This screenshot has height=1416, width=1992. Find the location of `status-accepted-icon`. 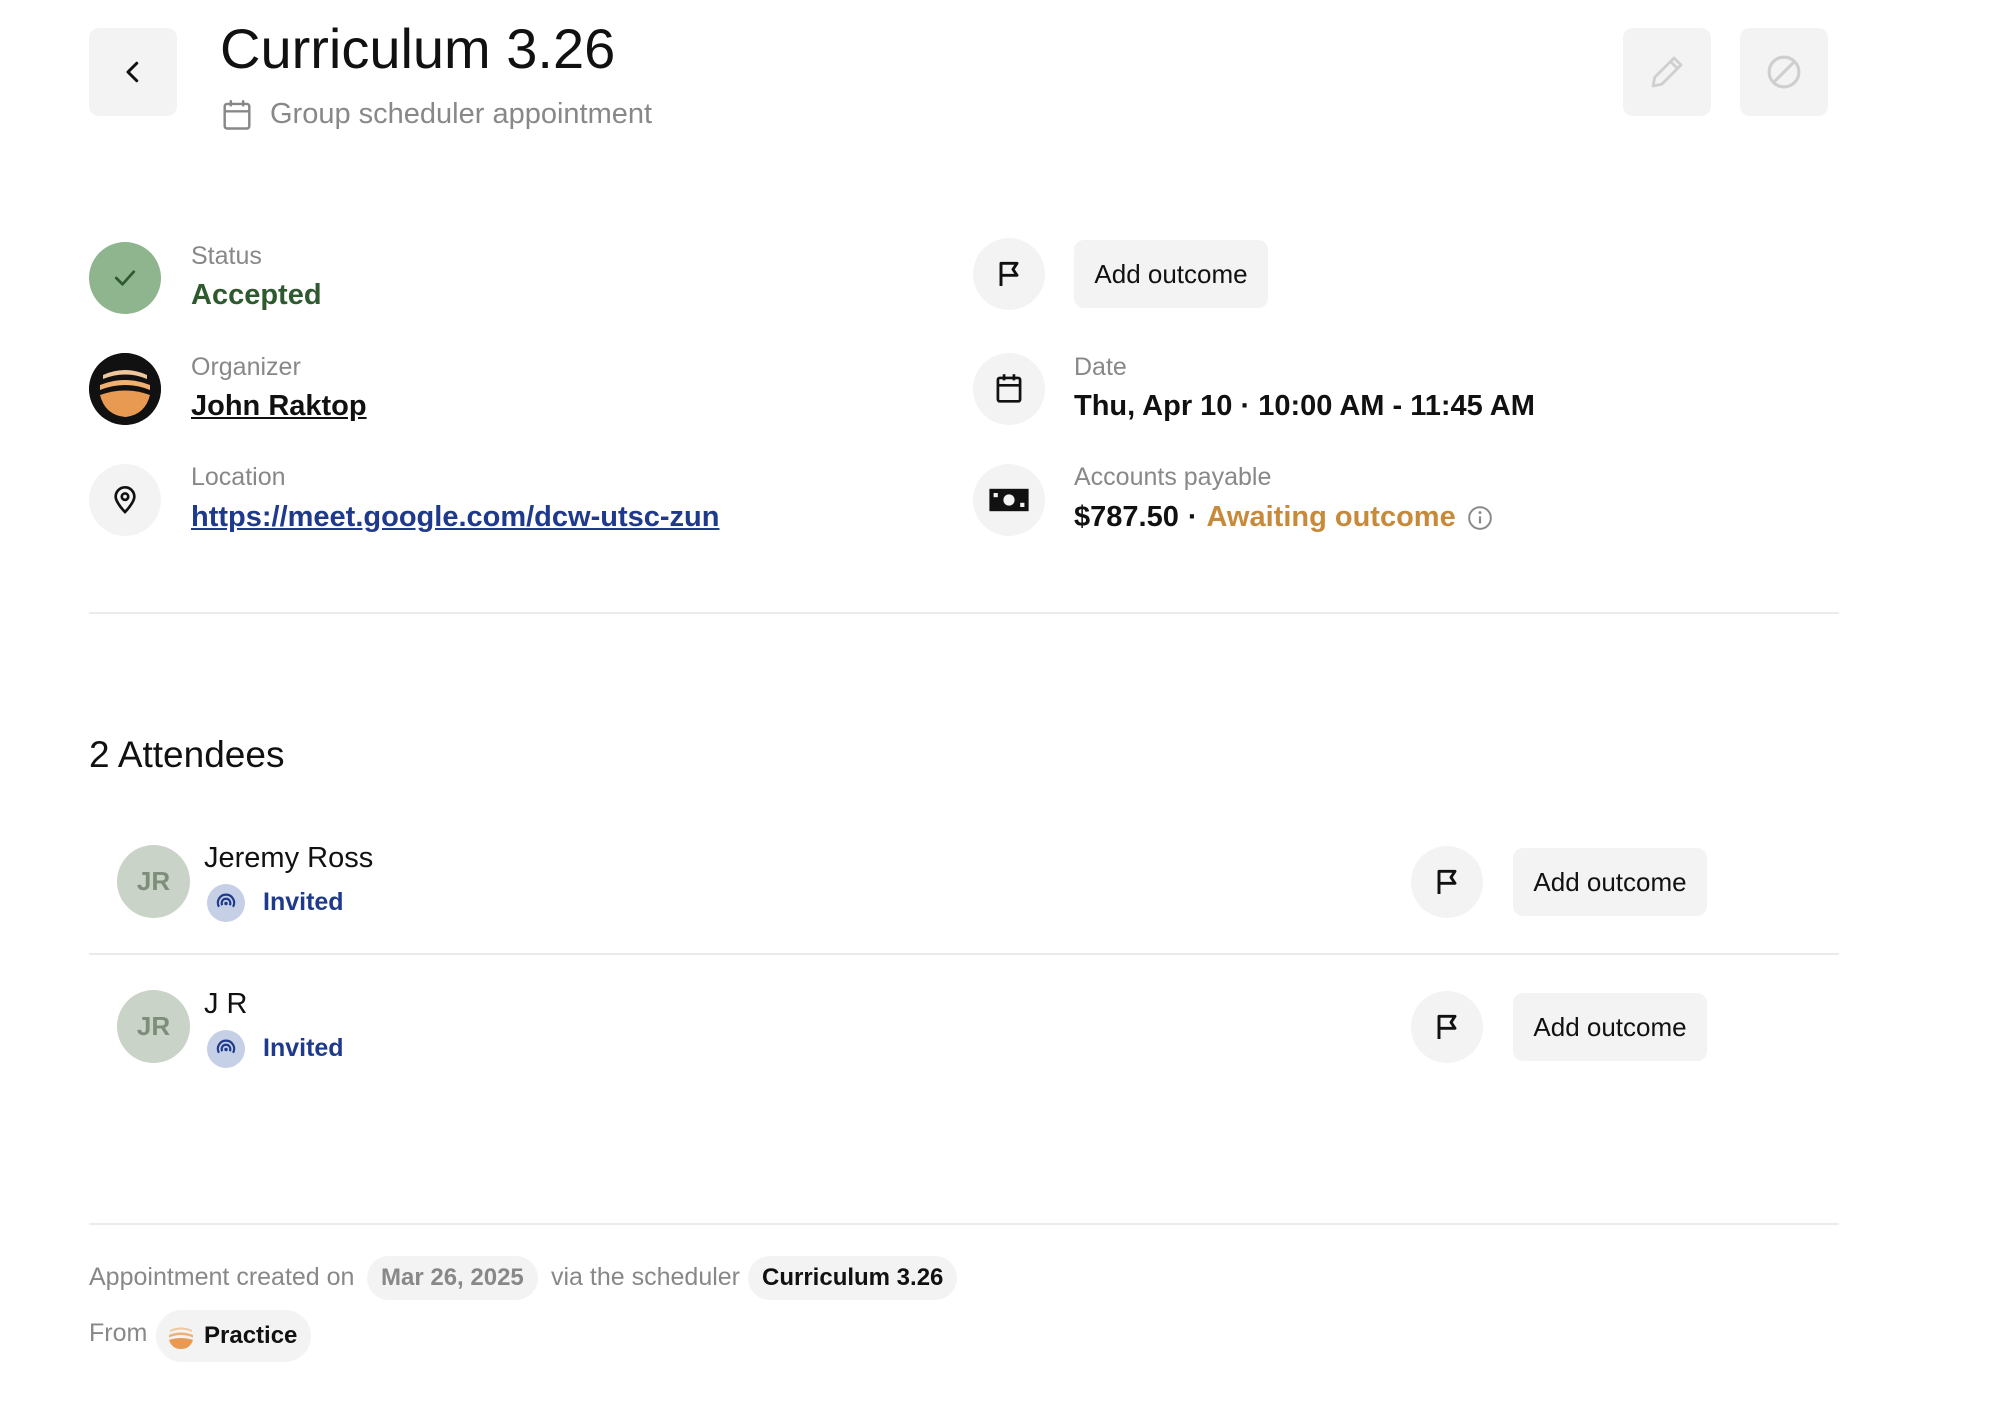

status-accepted-icon is located at coordinates (125, 278).